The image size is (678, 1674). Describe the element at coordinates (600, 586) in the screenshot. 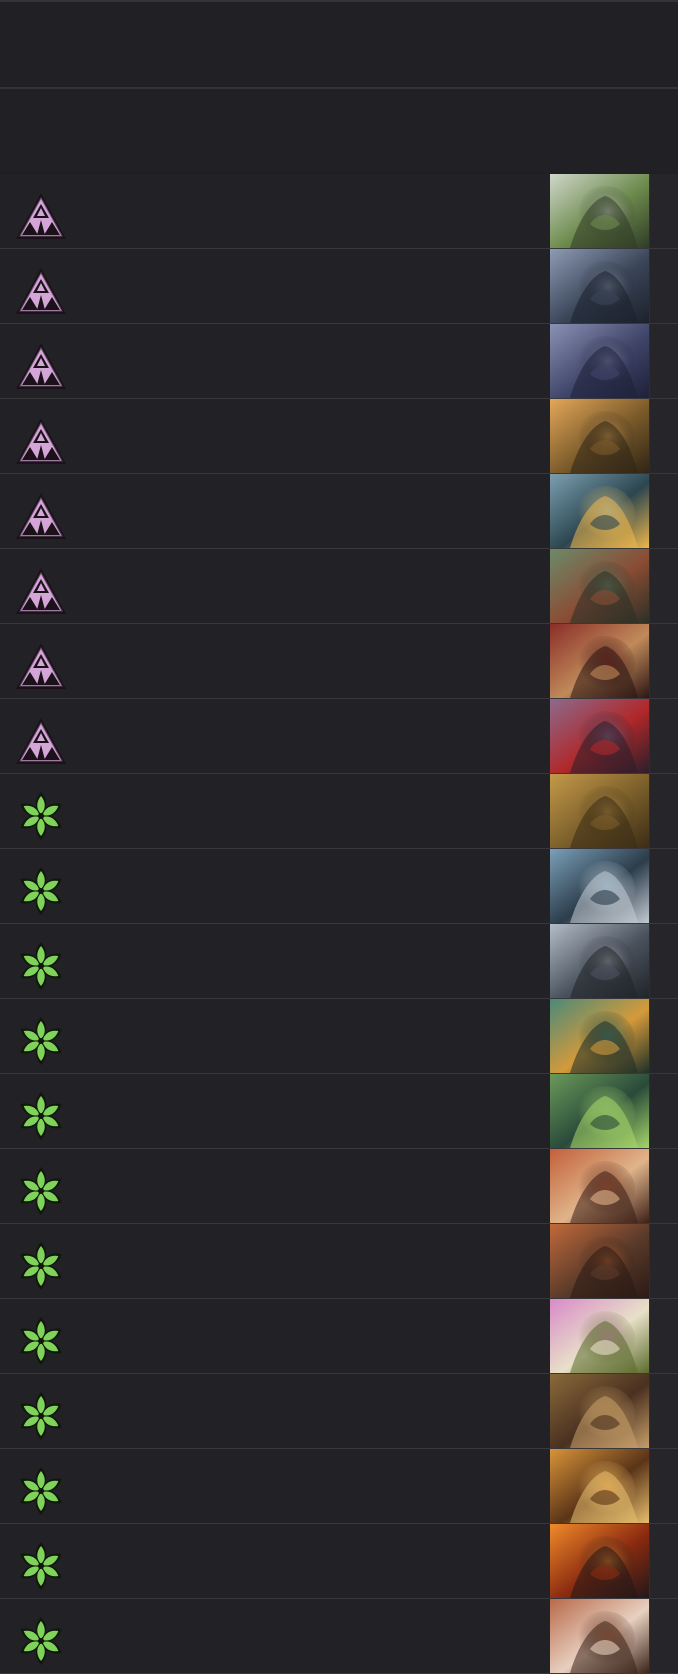

I see `forest-brute-art` at that location.